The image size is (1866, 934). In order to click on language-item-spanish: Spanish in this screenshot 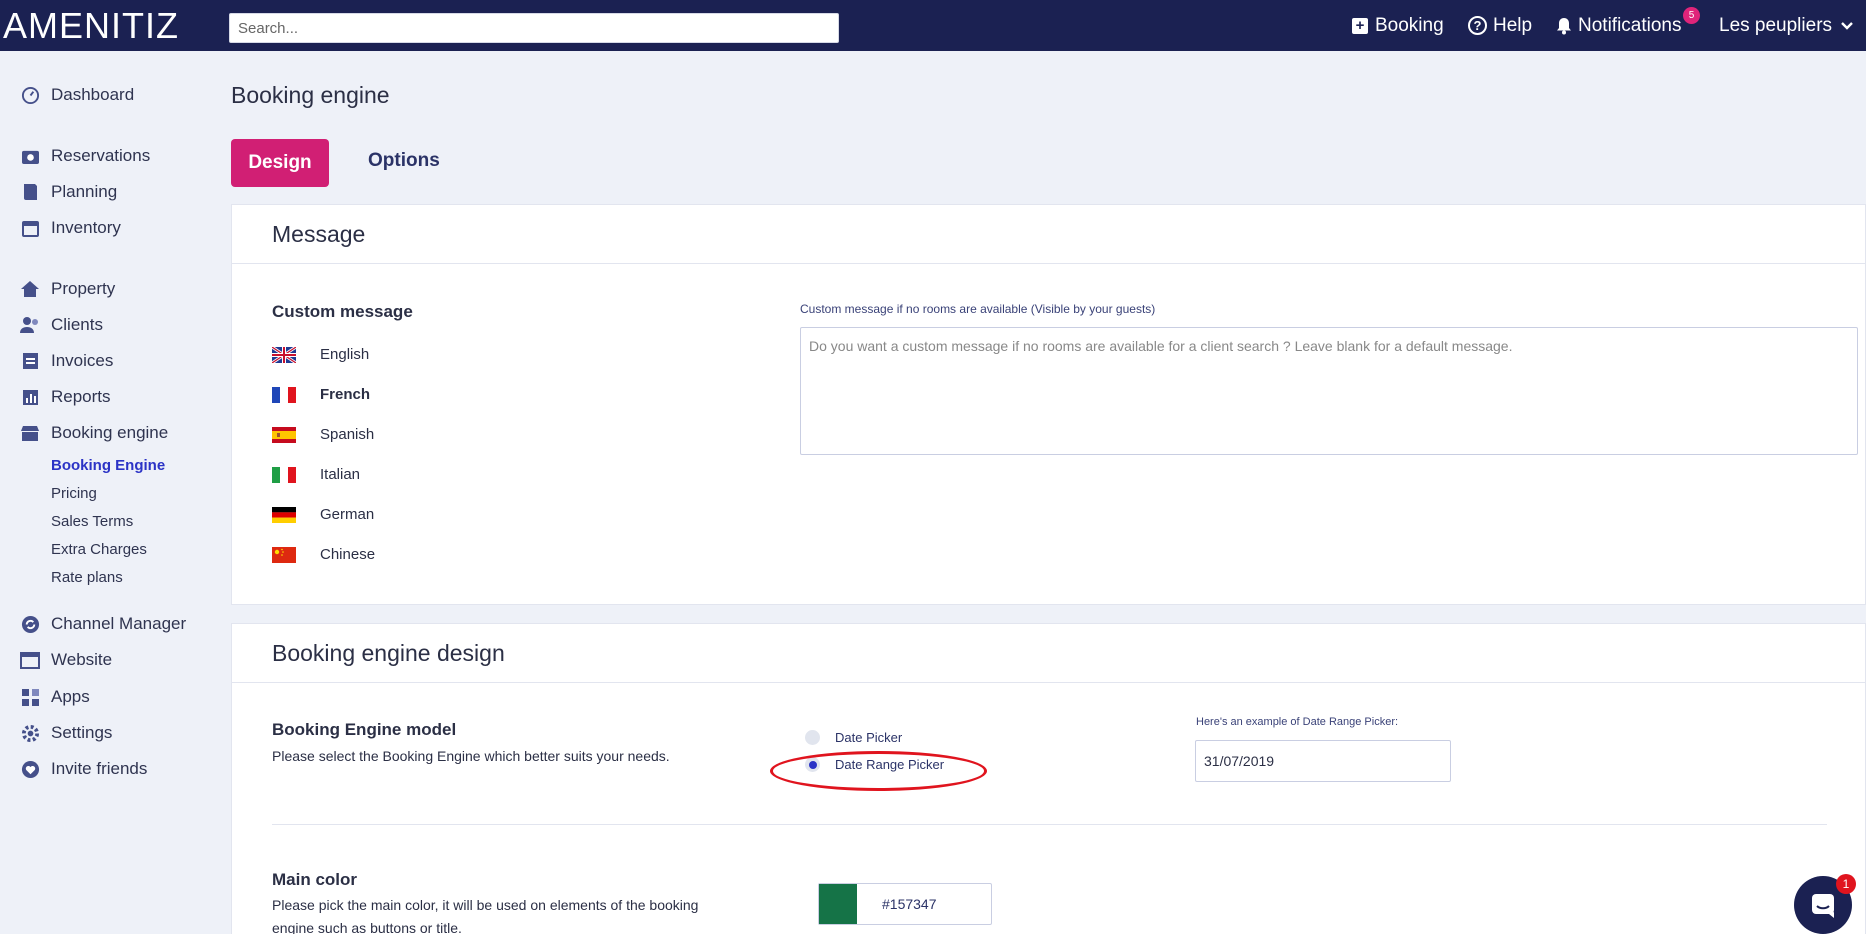, I will do `click(323, 434)`.